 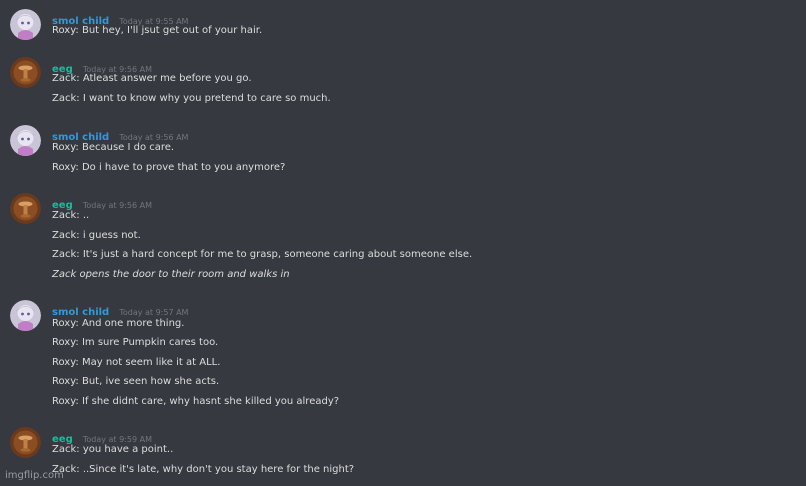 What do you see at coordinates (34, 475) in the screenshot?
I see `watermark: imgflip.com` at bounding box center [34, 475].